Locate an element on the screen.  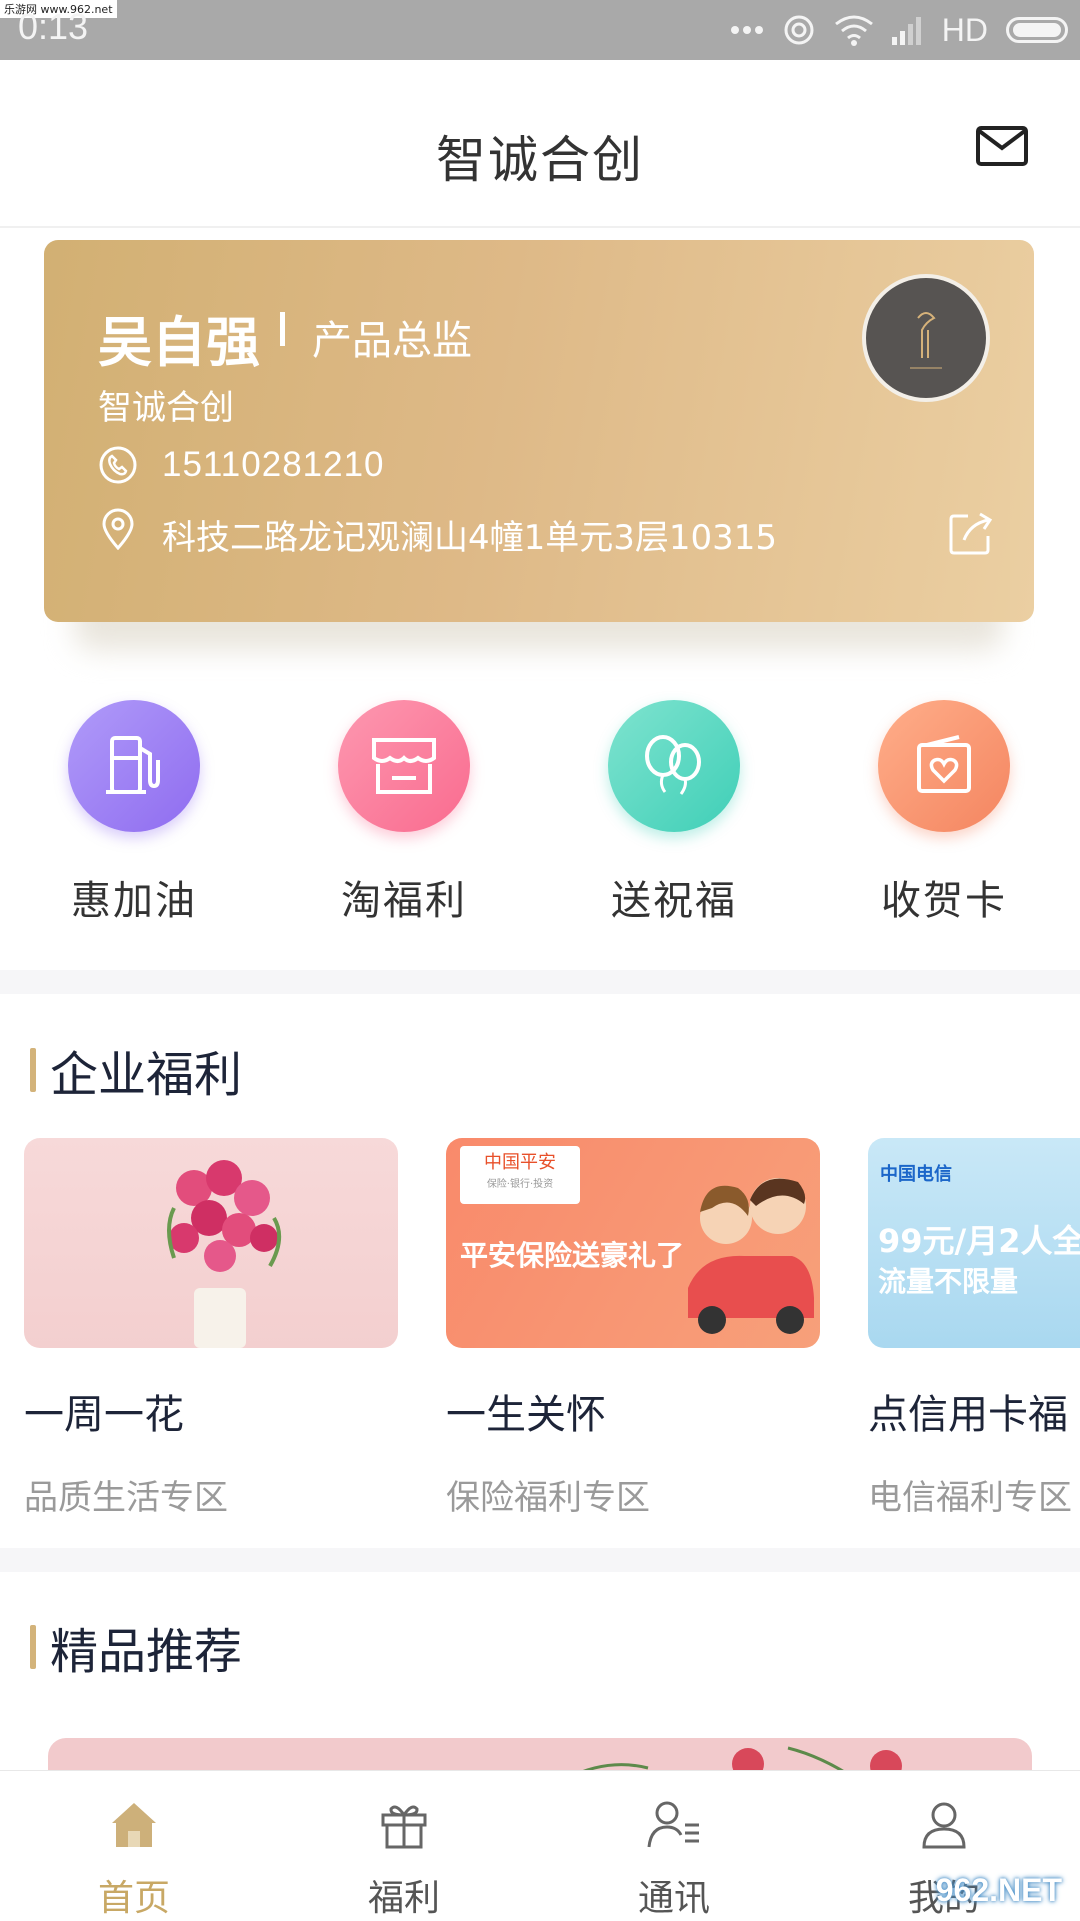
welfare-card-insurance: 中国平安保险·银行·投资 平安保险送豪礼了 一生关怀 保险福利专区 is located at coordinates (633, 1328).